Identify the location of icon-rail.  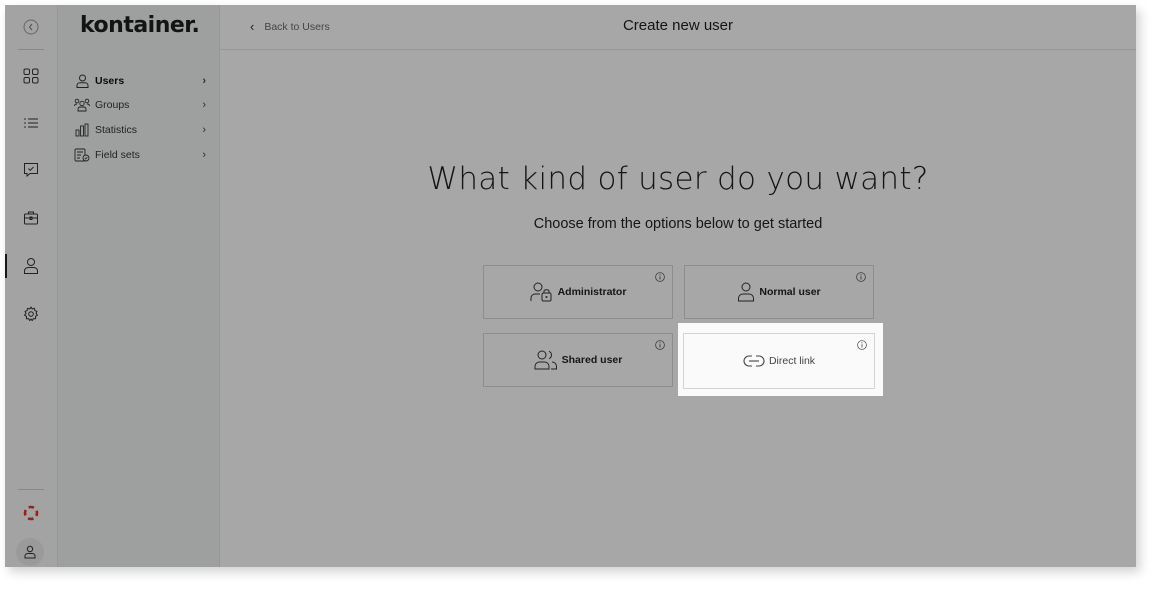
(31, 286).